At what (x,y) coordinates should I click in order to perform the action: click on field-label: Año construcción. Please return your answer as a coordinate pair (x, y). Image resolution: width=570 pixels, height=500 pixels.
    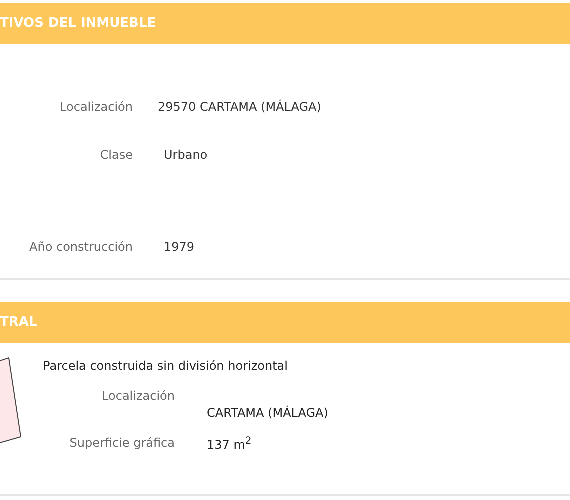
    Looking at the image, I should click on (80, 247).